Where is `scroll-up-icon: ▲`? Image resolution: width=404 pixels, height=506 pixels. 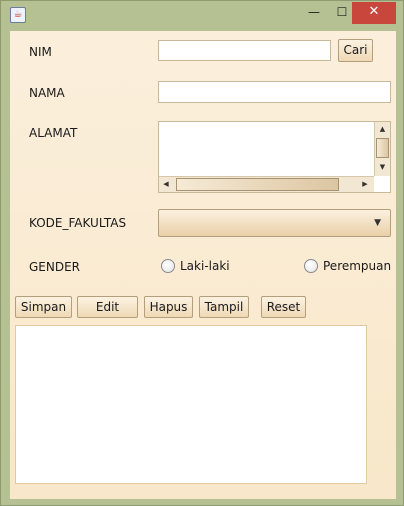 scroll-up-icon: ▲ is located at coordinates (382, 129).